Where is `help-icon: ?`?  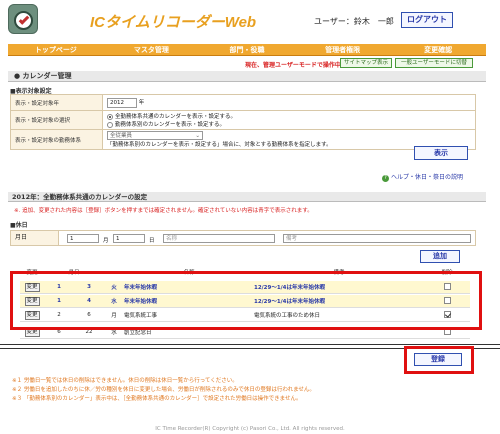
help-icon: ? is located at coordinates (385, 178).